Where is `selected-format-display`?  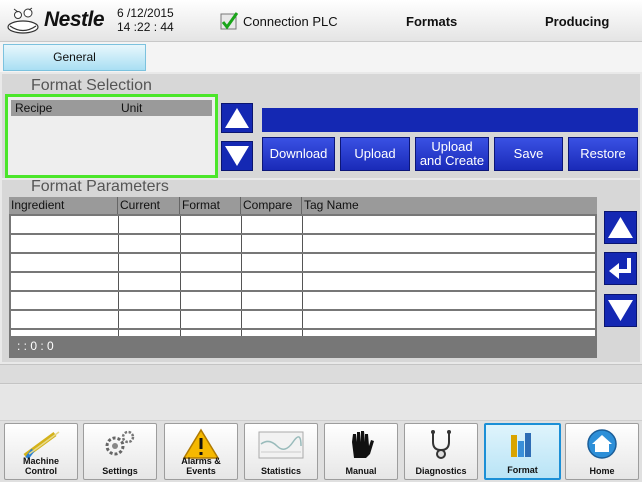
selected-format-display is located at coordinates (450, 120).